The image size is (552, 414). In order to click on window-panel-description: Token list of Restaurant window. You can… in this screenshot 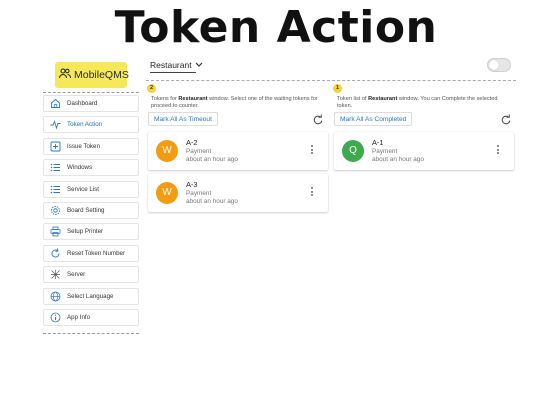, I will do `click(424, 103)`.